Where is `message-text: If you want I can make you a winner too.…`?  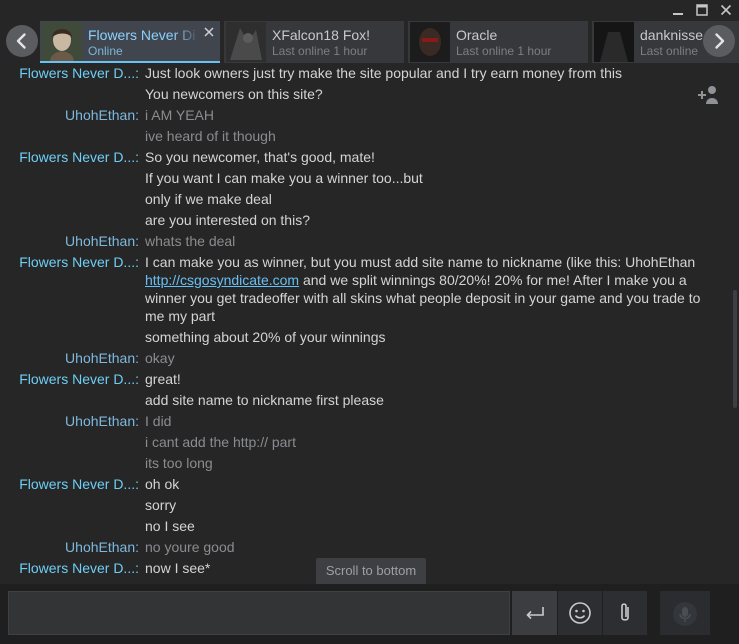
message-text: If you want I can make you a winner too.… is located at coordinates (284, 178).